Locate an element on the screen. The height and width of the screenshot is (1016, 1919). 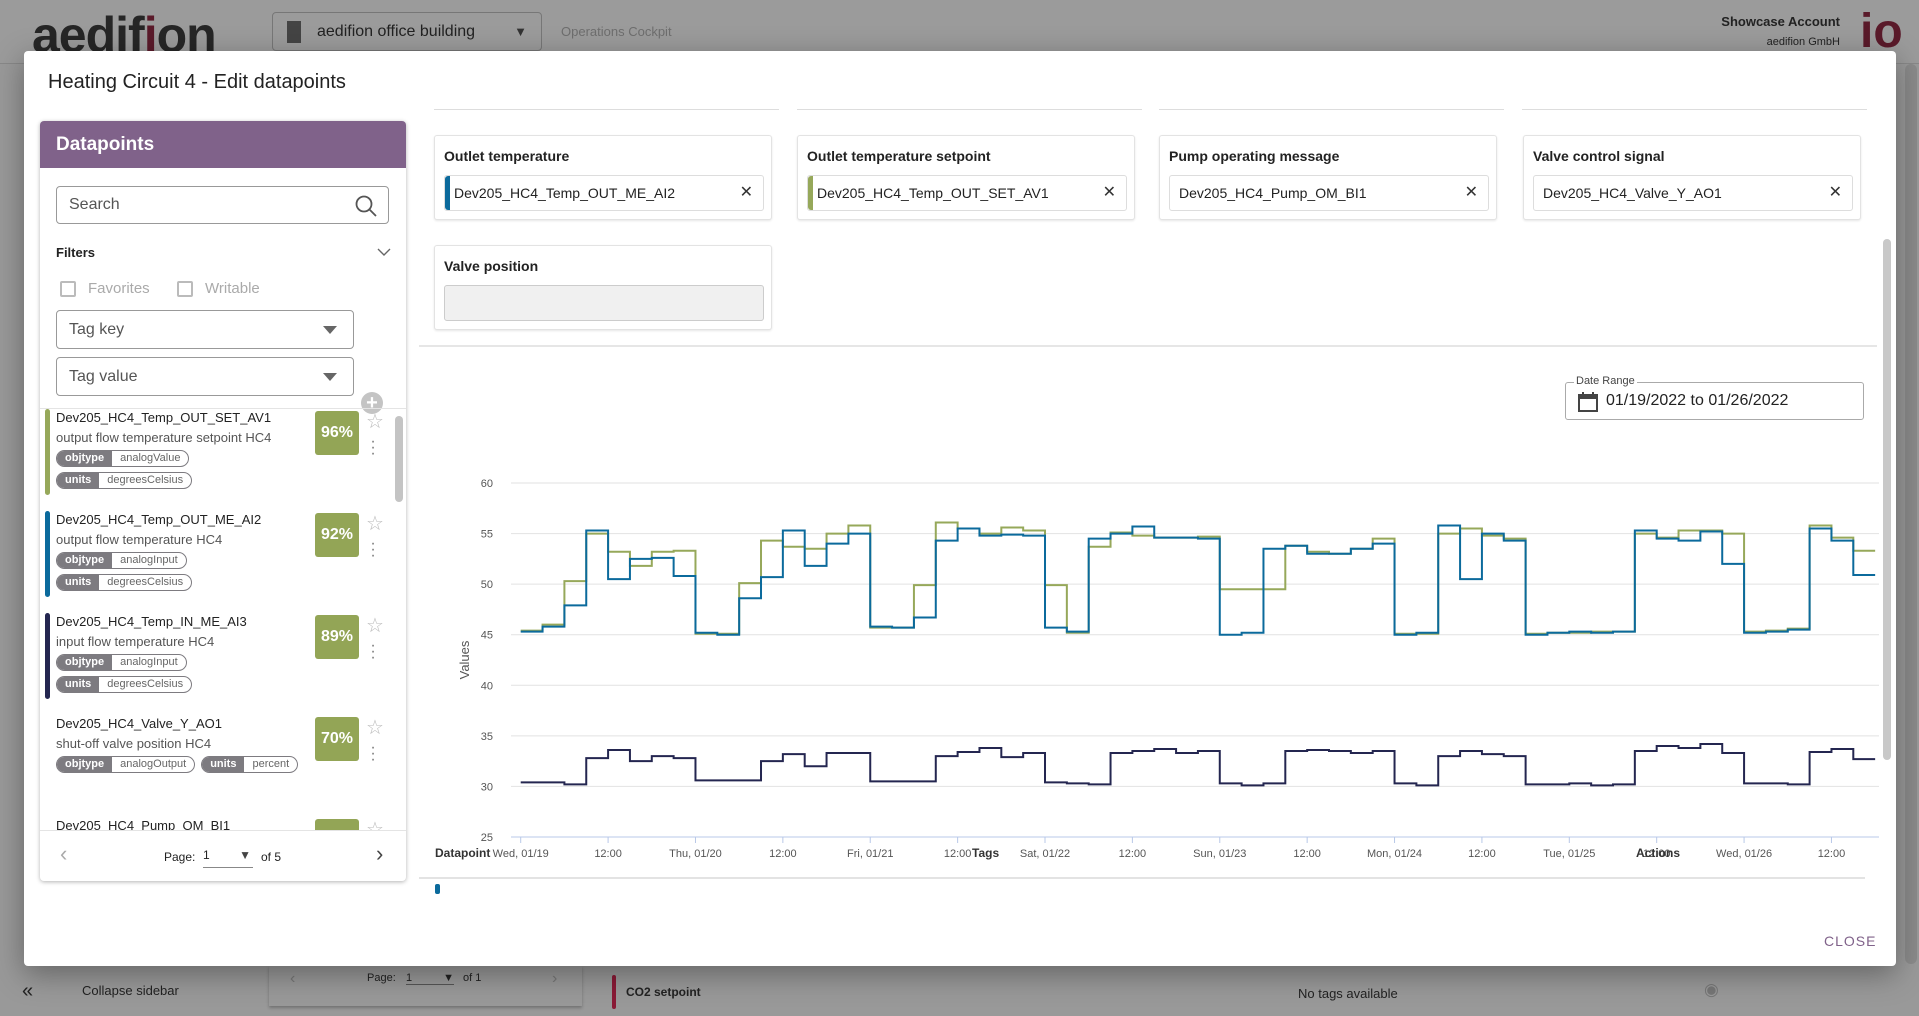
slot-field: Dev205_HC4_Temp_OUT_SET_AV1 ✕ is located at coordinates (967, 193).